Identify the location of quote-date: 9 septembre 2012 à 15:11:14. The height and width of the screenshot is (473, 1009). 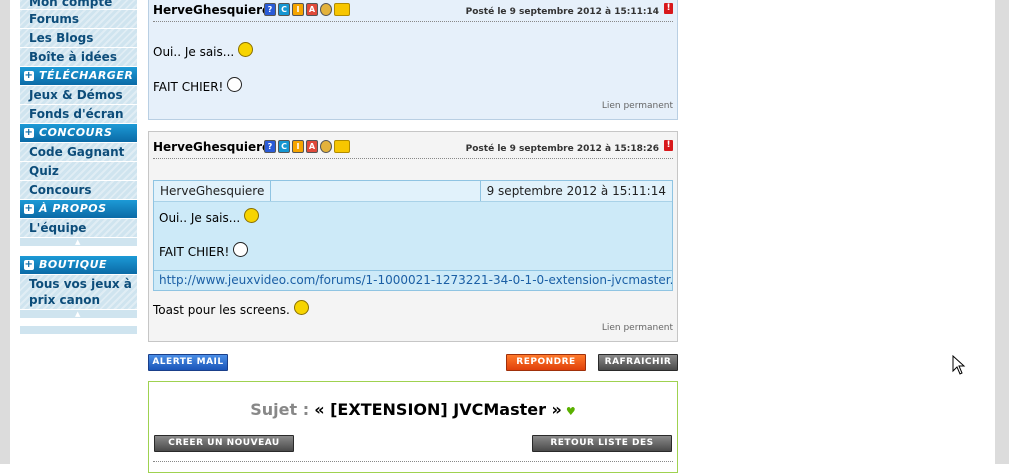
(575, 191).